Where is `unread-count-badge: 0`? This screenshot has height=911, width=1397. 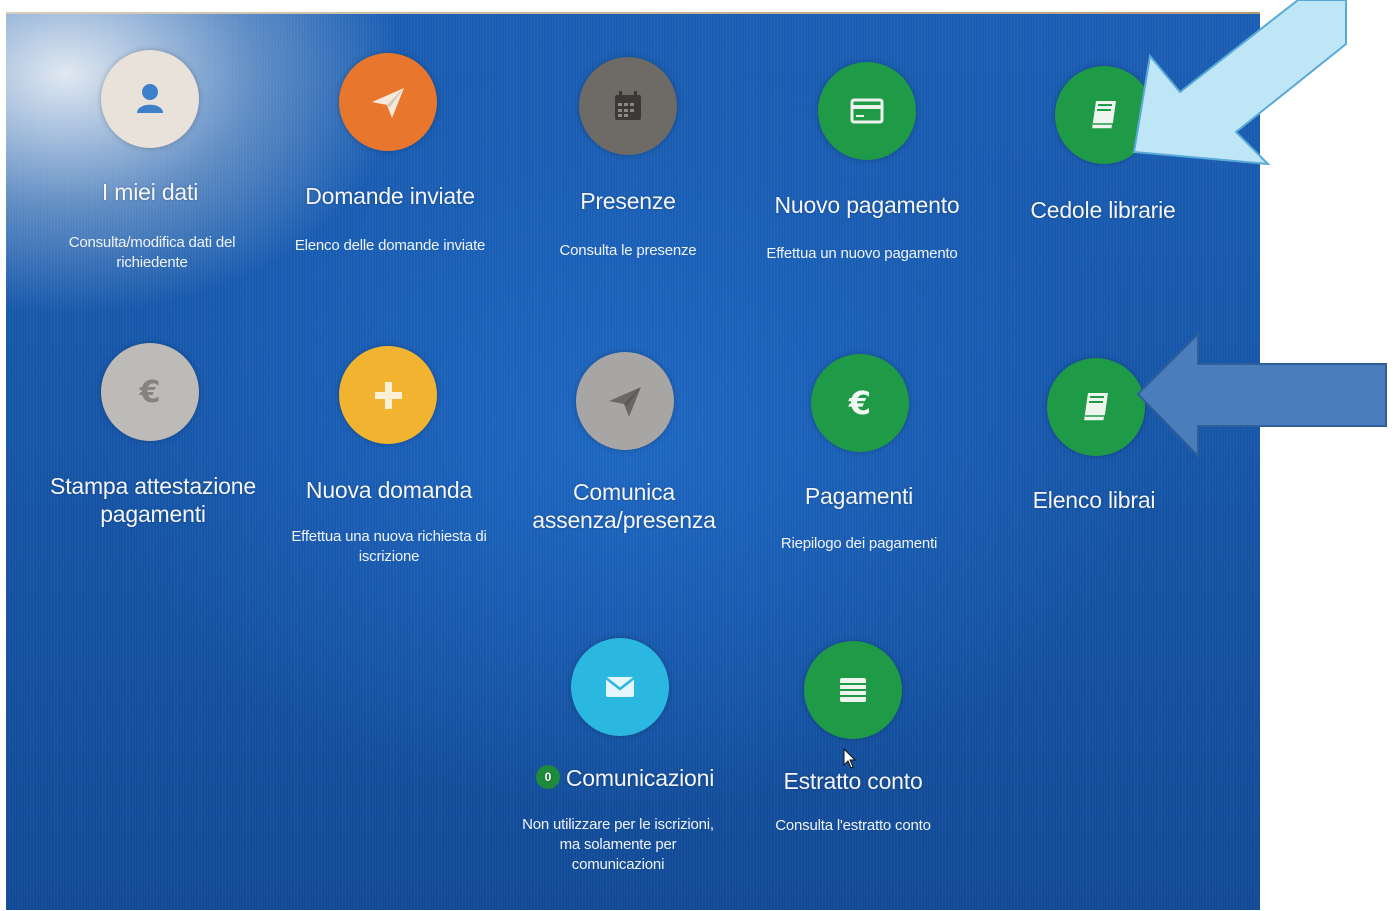 unread-count-badge: 0 is located at coordinates (547, 776).